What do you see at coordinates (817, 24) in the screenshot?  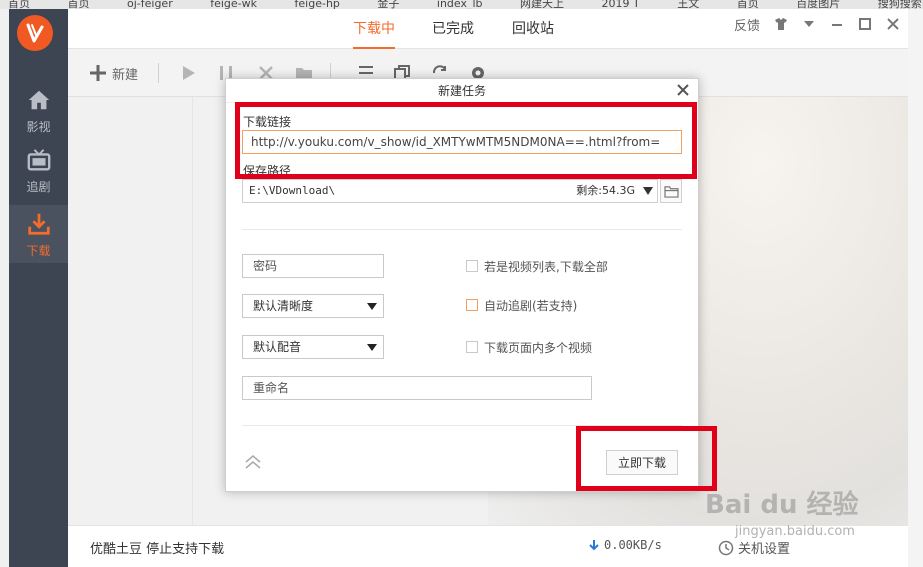 I see `window-controls: 反馈` at bounding box center [817, 24].